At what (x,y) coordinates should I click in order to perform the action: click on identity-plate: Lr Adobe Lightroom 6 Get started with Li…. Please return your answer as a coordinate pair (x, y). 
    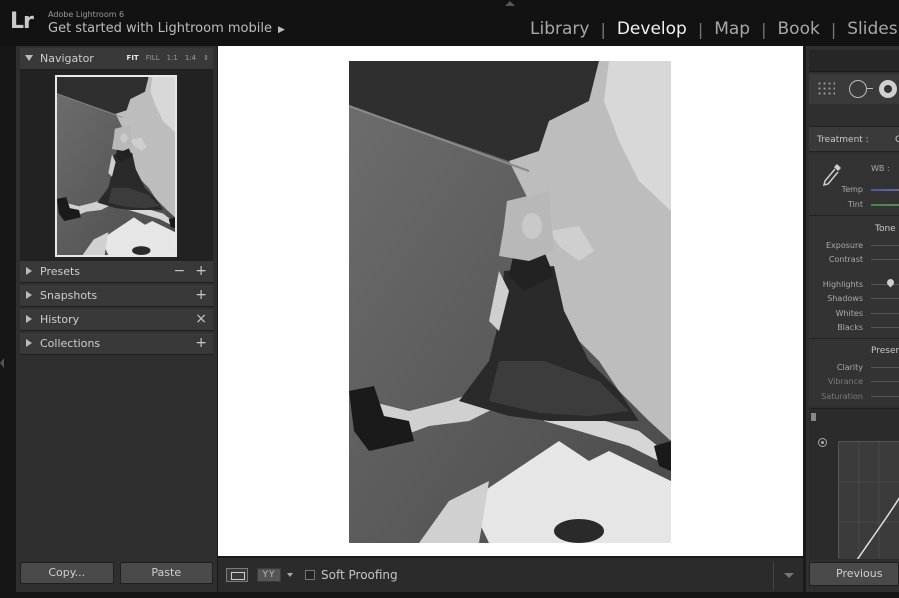
    Looking at the image, I should click on (449, 23).